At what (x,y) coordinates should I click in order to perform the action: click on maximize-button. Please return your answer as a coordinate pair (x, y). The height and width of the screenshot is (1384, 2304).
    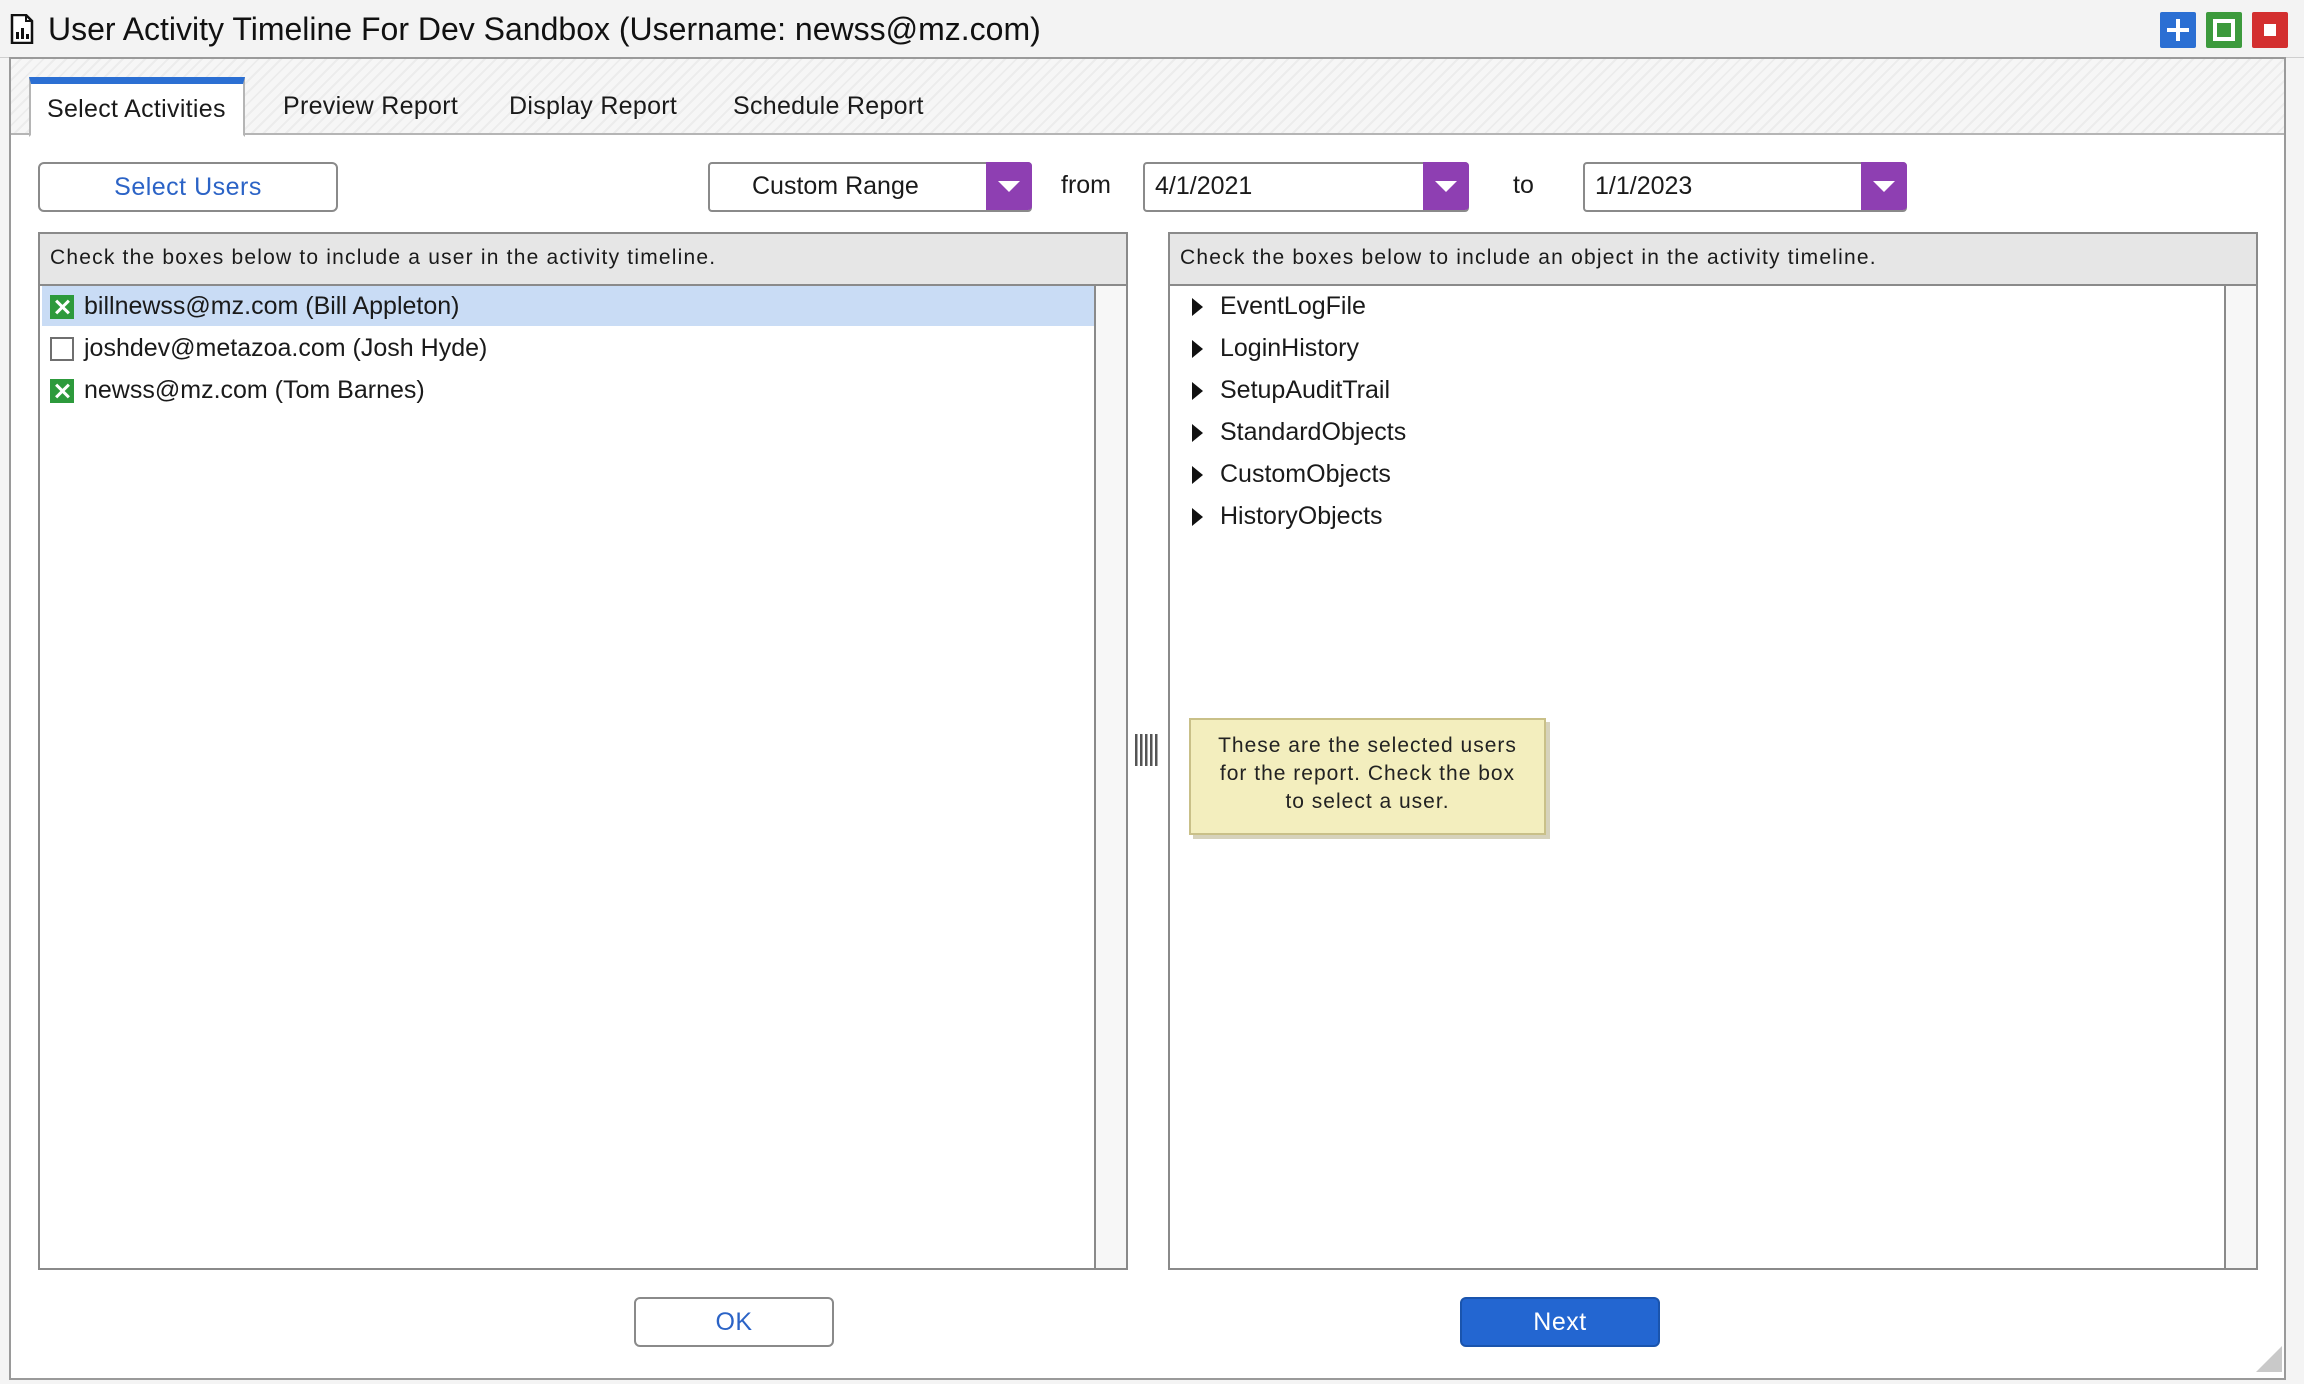
    Looking at the image, I should click on (2224, 30).